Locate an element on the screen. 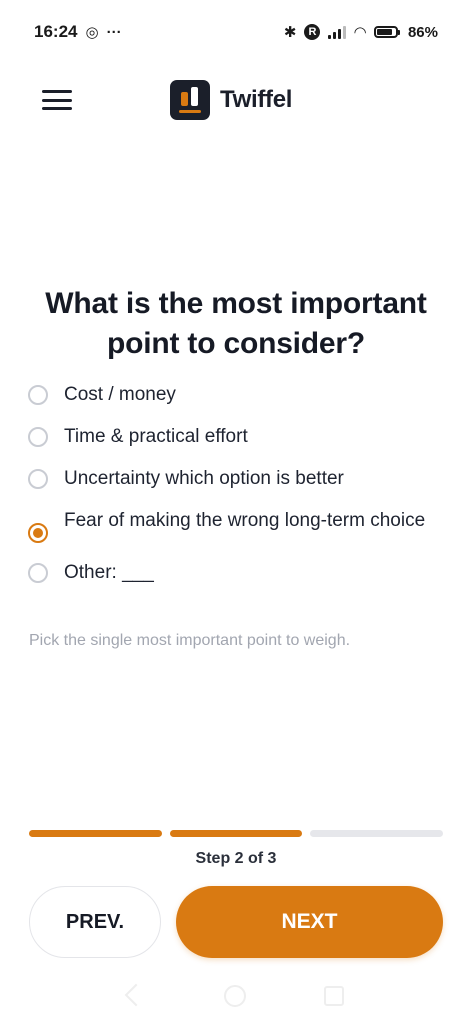 Image resolution: width=472 pixels, height=1024 pixels. system-nav-bar is located at coordinates (236, 995).